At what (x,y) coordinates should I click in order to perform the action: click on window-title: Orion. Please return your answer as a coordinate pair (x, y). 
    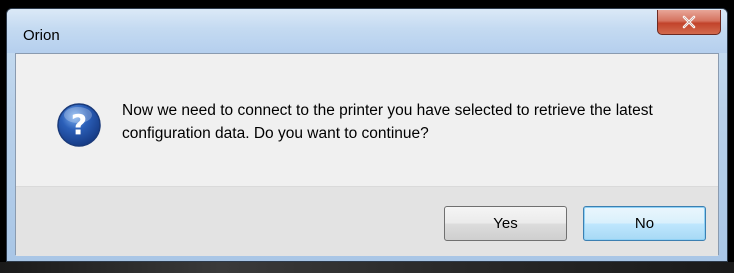
    Looking at the image, I should click on (41, 35).